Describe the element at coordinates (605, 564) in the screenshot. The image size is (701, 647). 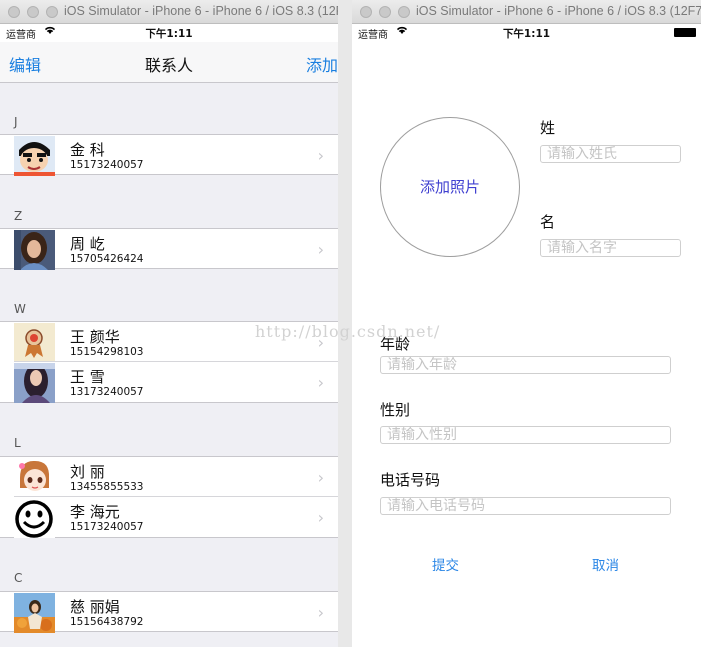
I see `cancel-button: 取消` at that location.